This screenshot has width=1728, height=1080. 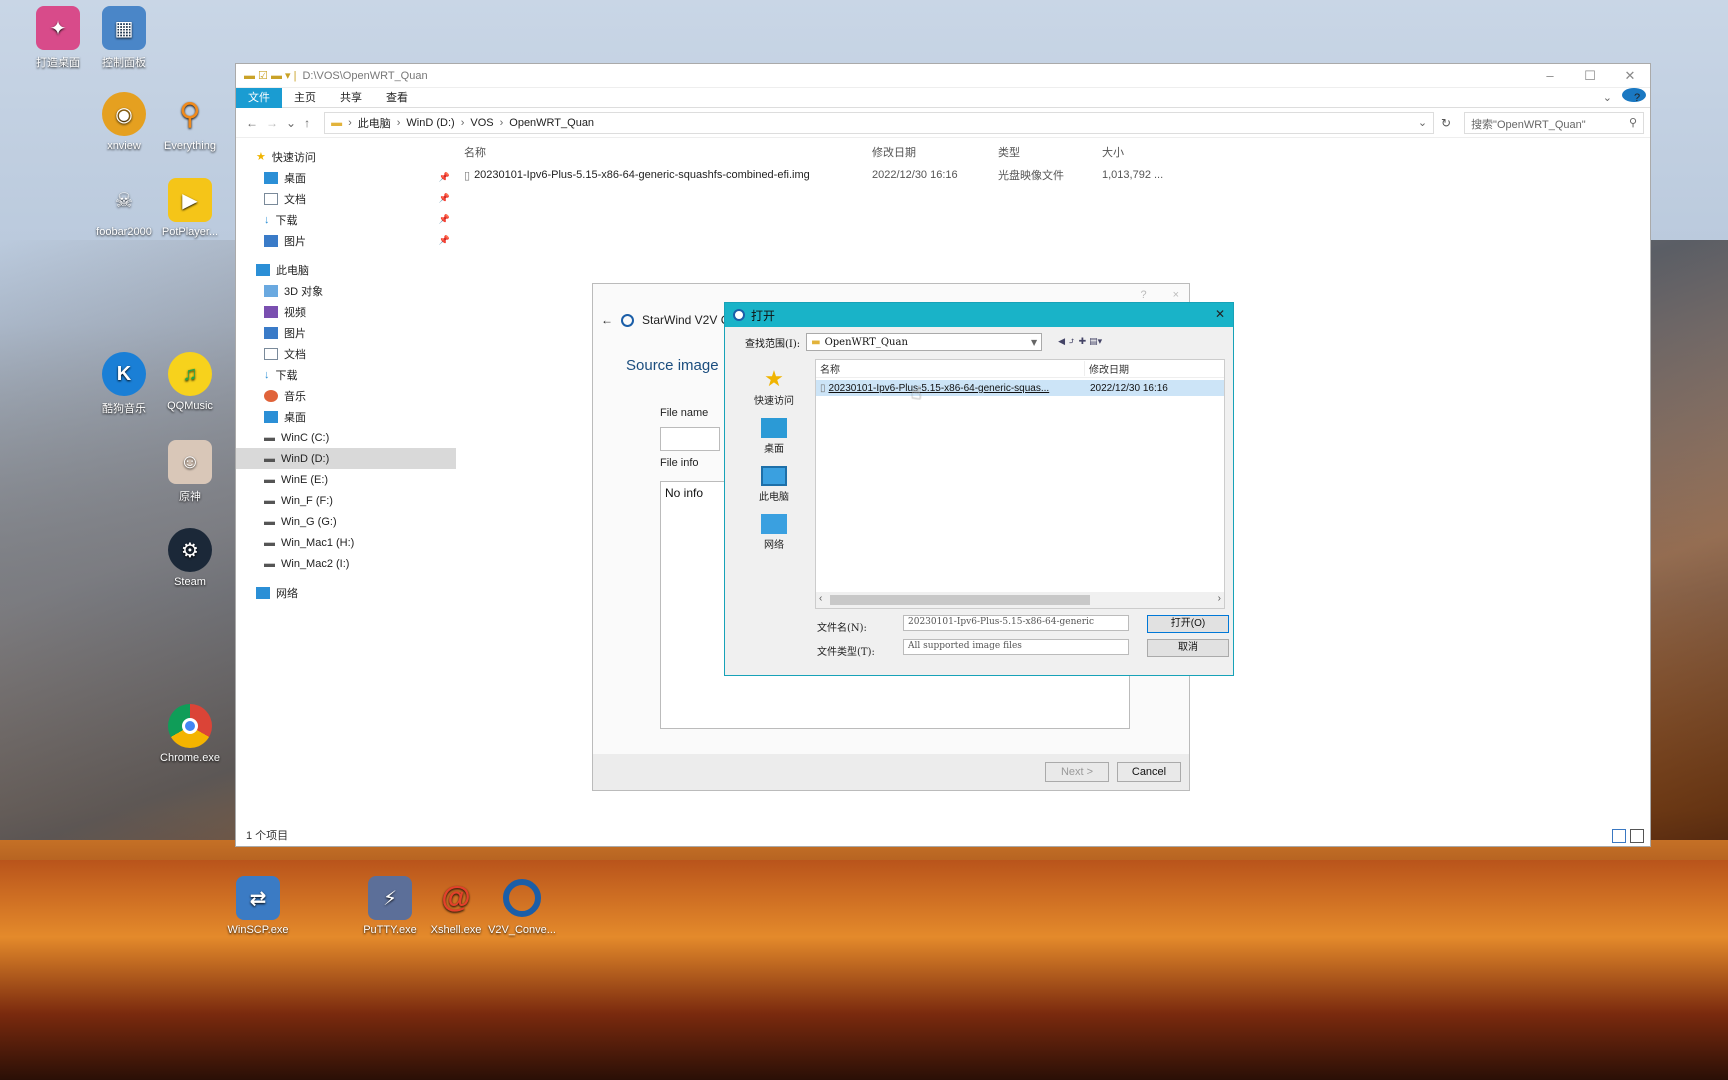 I want to click on recent-chevron-icon: ⌄, so click(x=291, y=123).